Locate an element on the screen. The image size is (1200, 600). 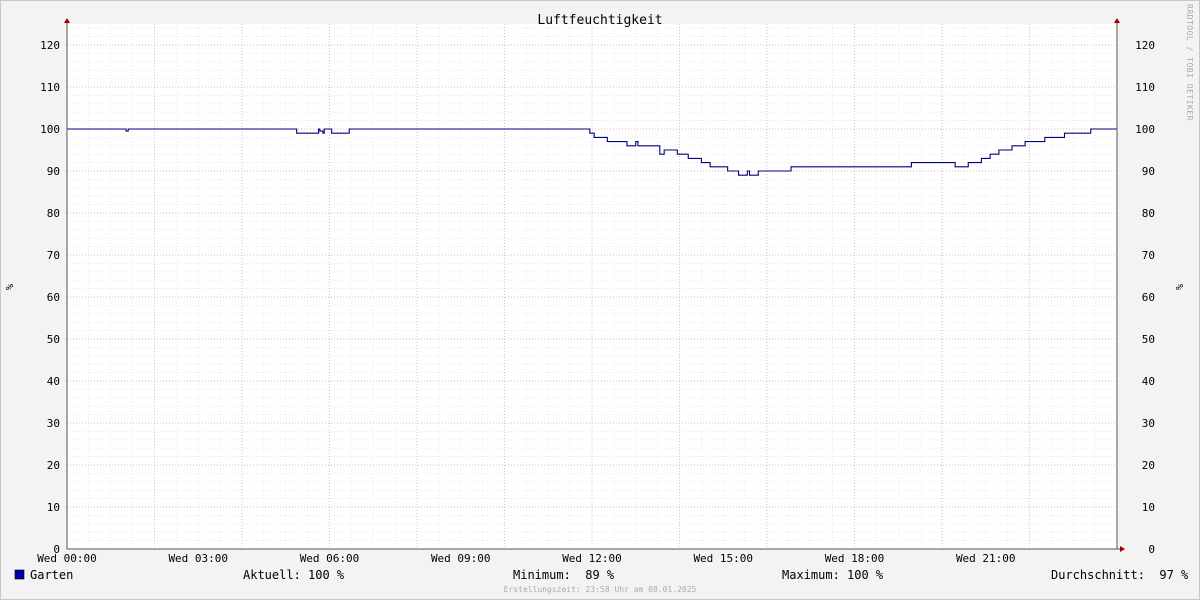
y-tick-label-right: 30 is located at coordinates (1148, 423).